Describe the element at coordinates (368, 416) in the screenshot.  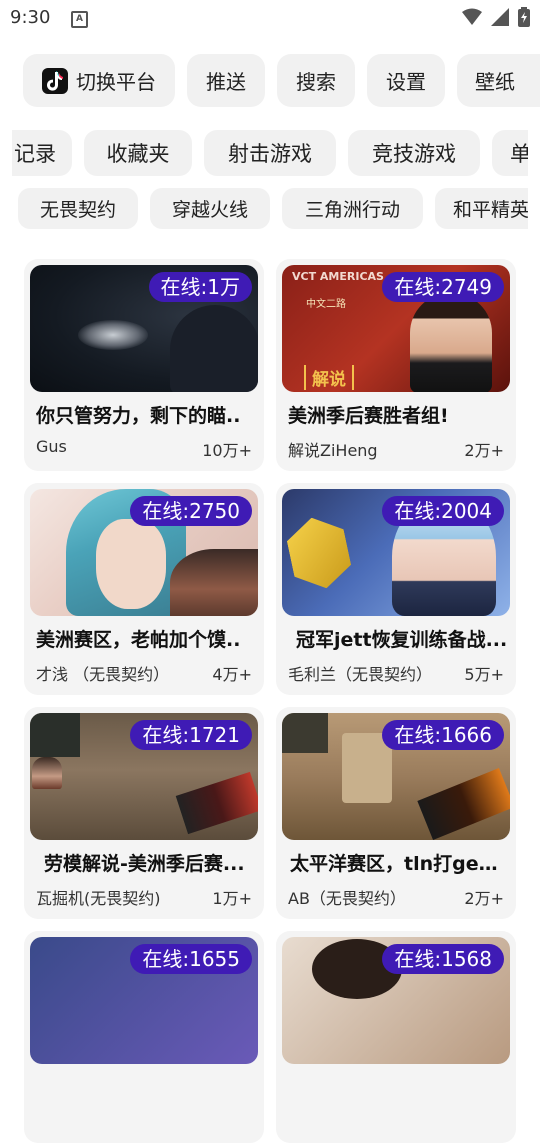
I see `stream-title: 美洲季后赛胜者组!` at that location.